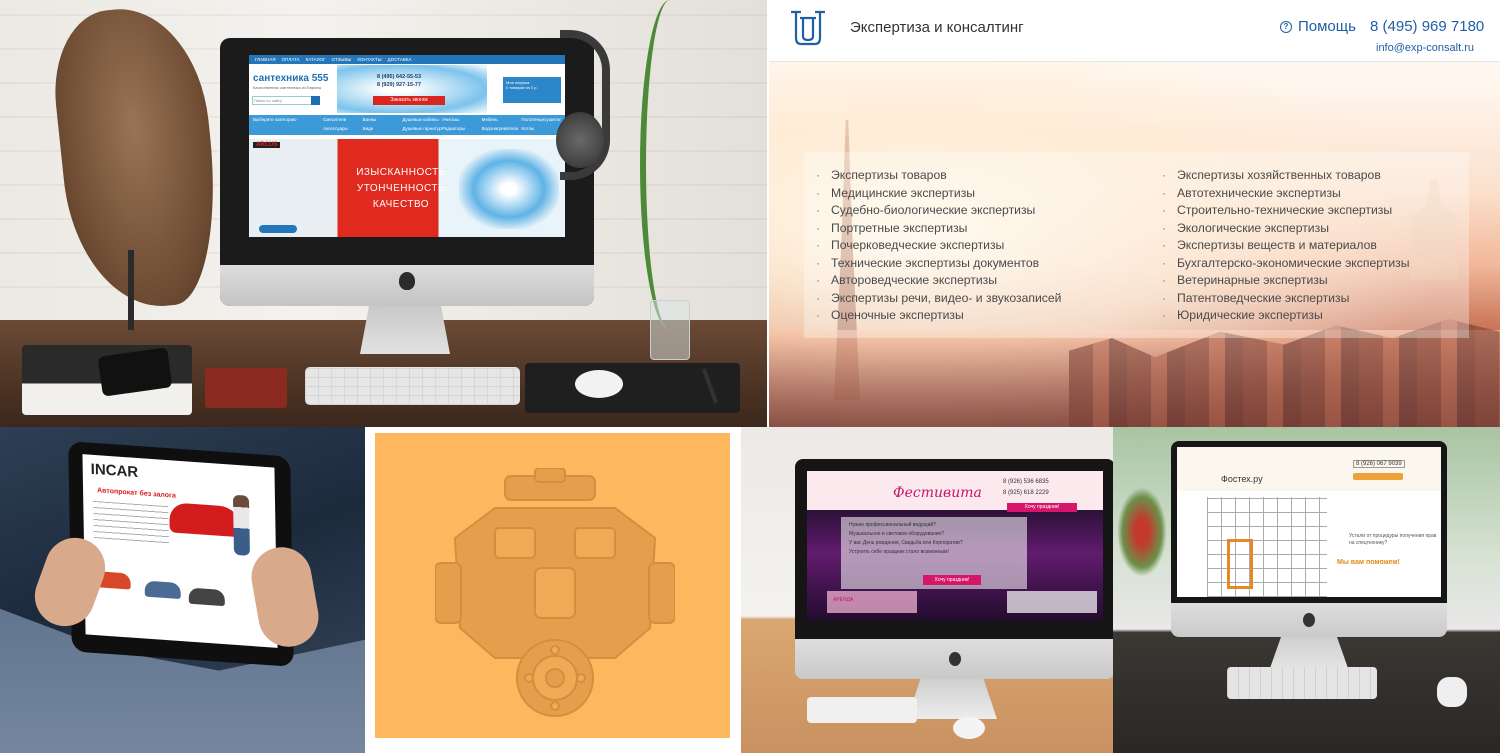 This screenshot has width=1500, height=753. What do you see at coordinates (246, 388) in the screenshot?
I see `passport-cover` at bounding box center [246, 388].